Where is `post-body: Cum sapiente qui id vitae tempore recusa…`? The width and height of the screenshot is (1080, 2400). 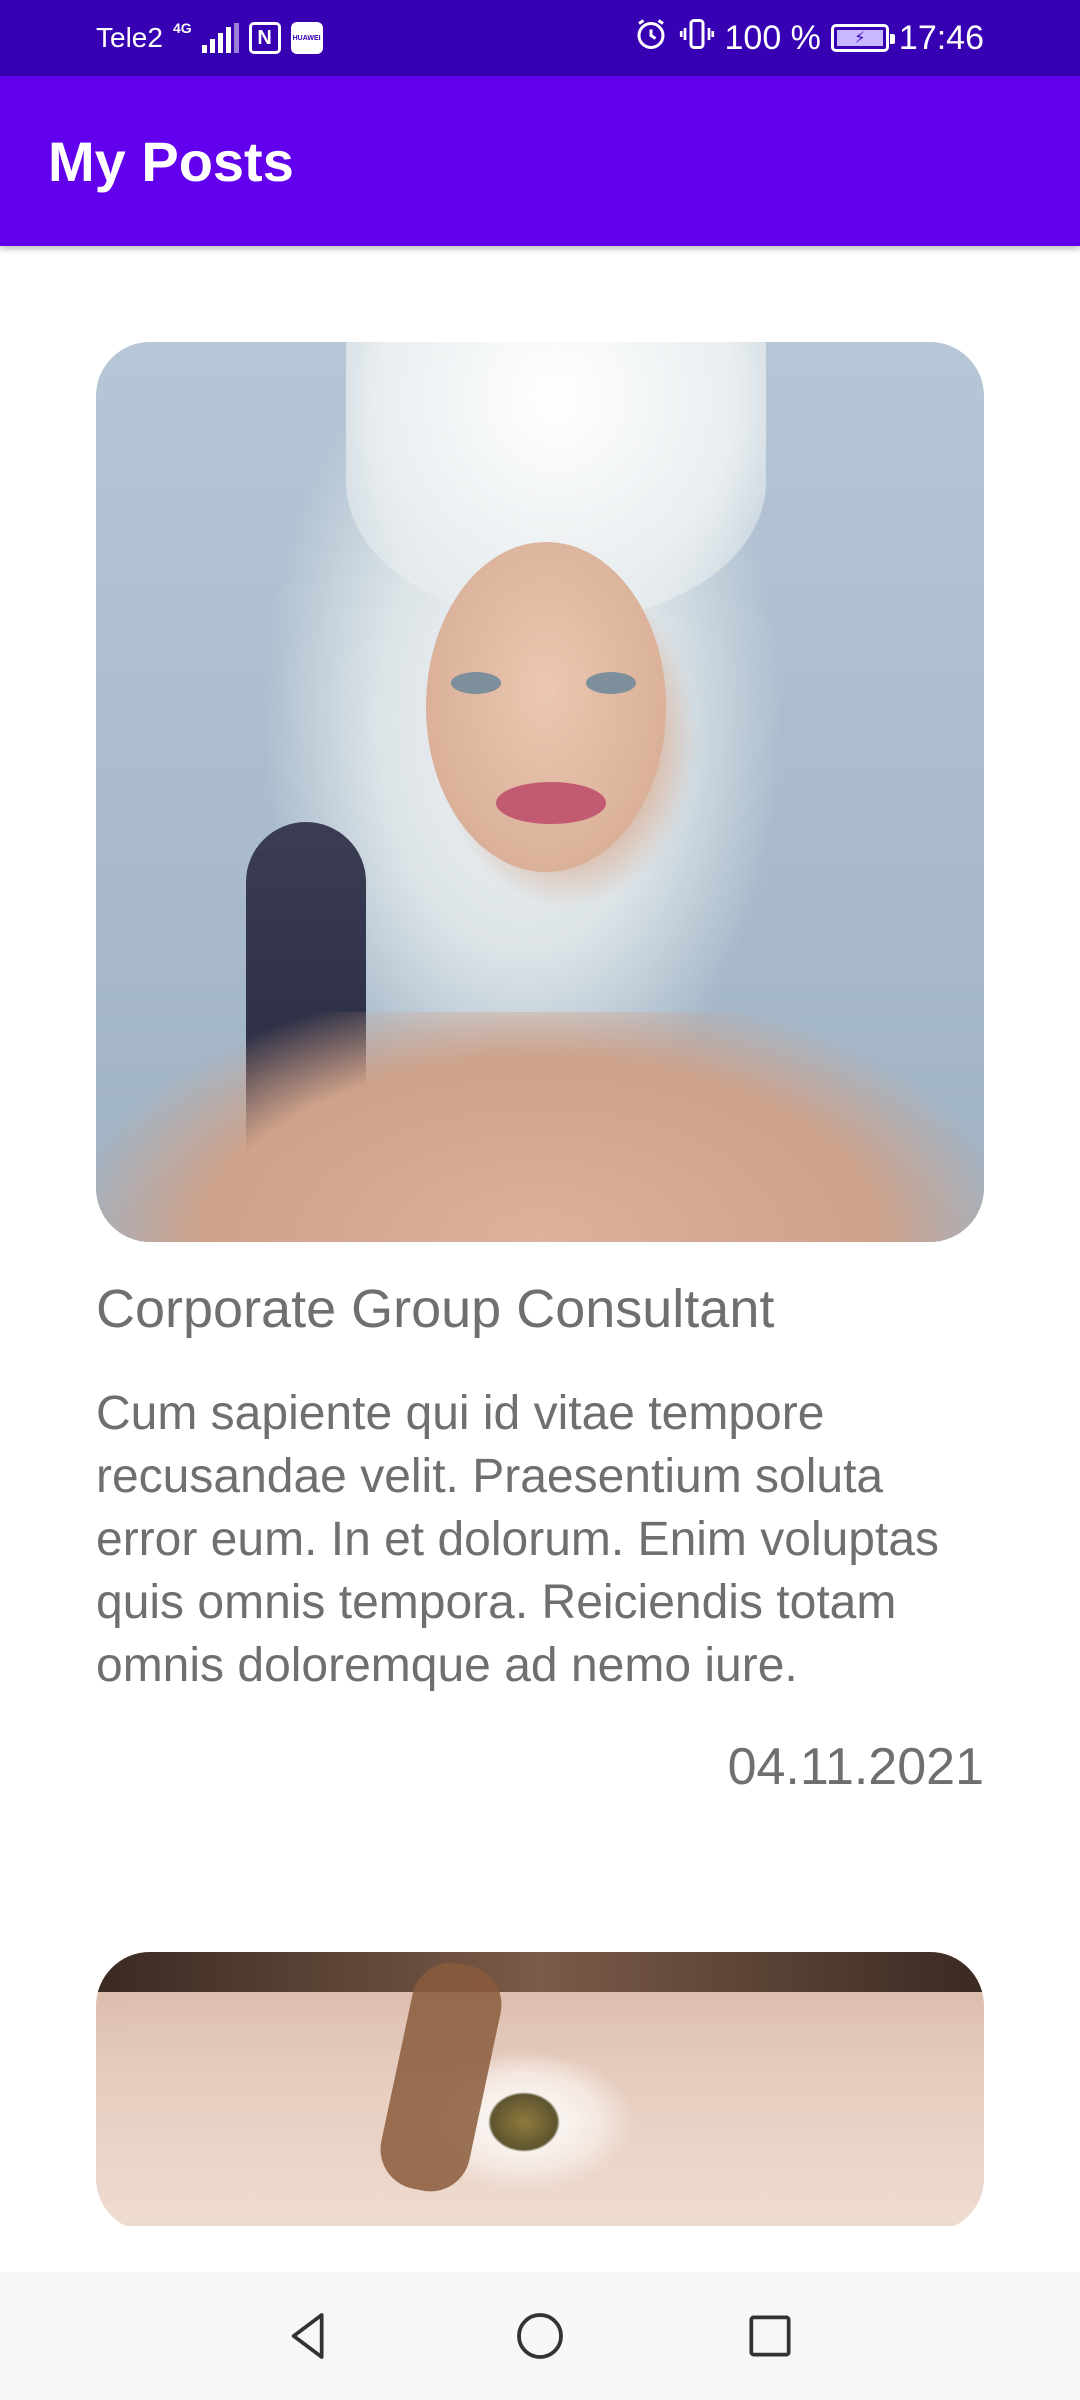 post-body: Cum sapiente qui id vitae tempore recusa… is located at coordinates (518, 1539).